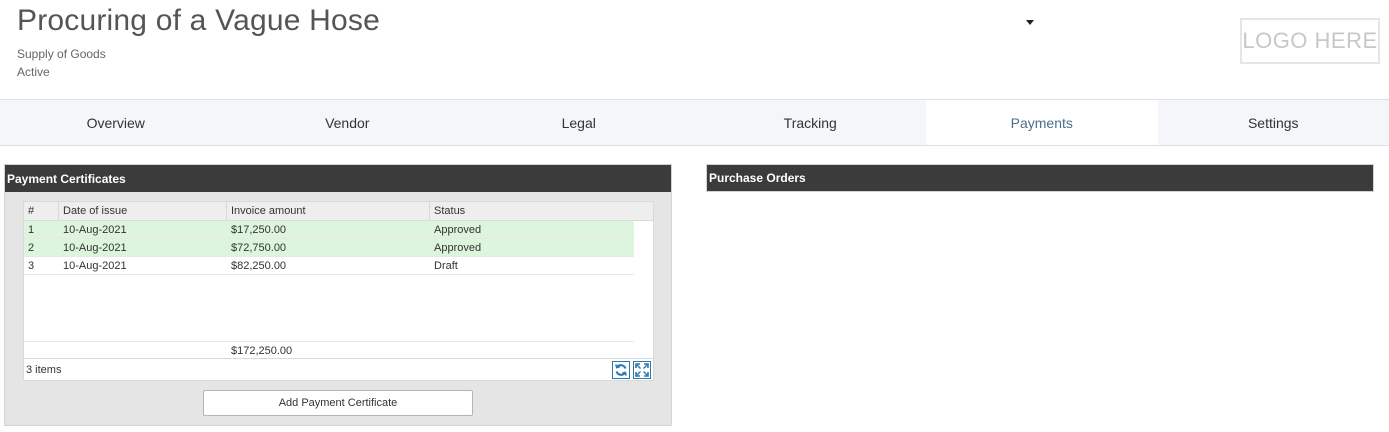  I want to click on logo-placeholder: LOGO HERE, so click(1310, 41).